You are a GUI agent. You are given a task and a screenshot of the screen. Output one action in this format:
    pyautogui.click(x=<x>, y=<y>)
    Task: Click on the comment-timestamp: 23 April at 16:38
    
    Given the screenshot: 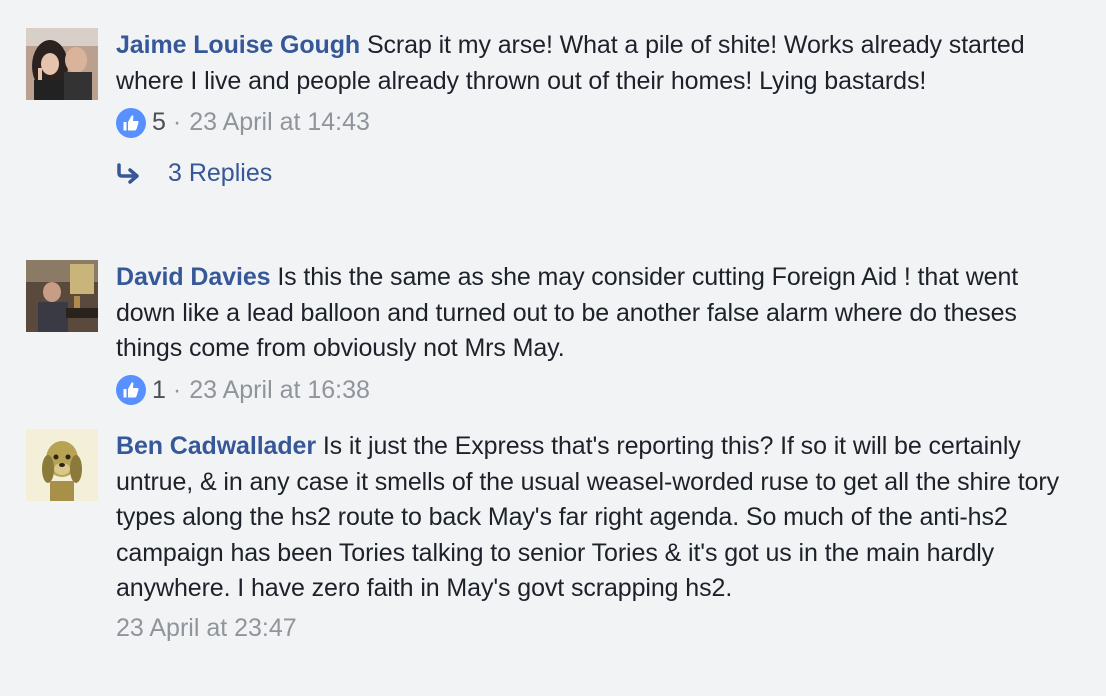 What is the action you would take?
    pyautogui.click(x=279, y=390)
    